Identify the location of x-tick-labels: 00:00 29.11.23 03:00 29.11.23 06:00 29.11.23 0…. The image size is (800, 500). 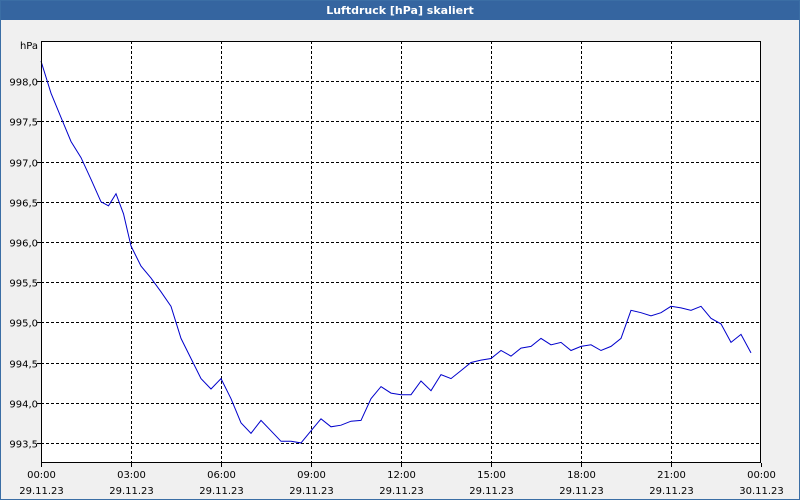
(401, 483).